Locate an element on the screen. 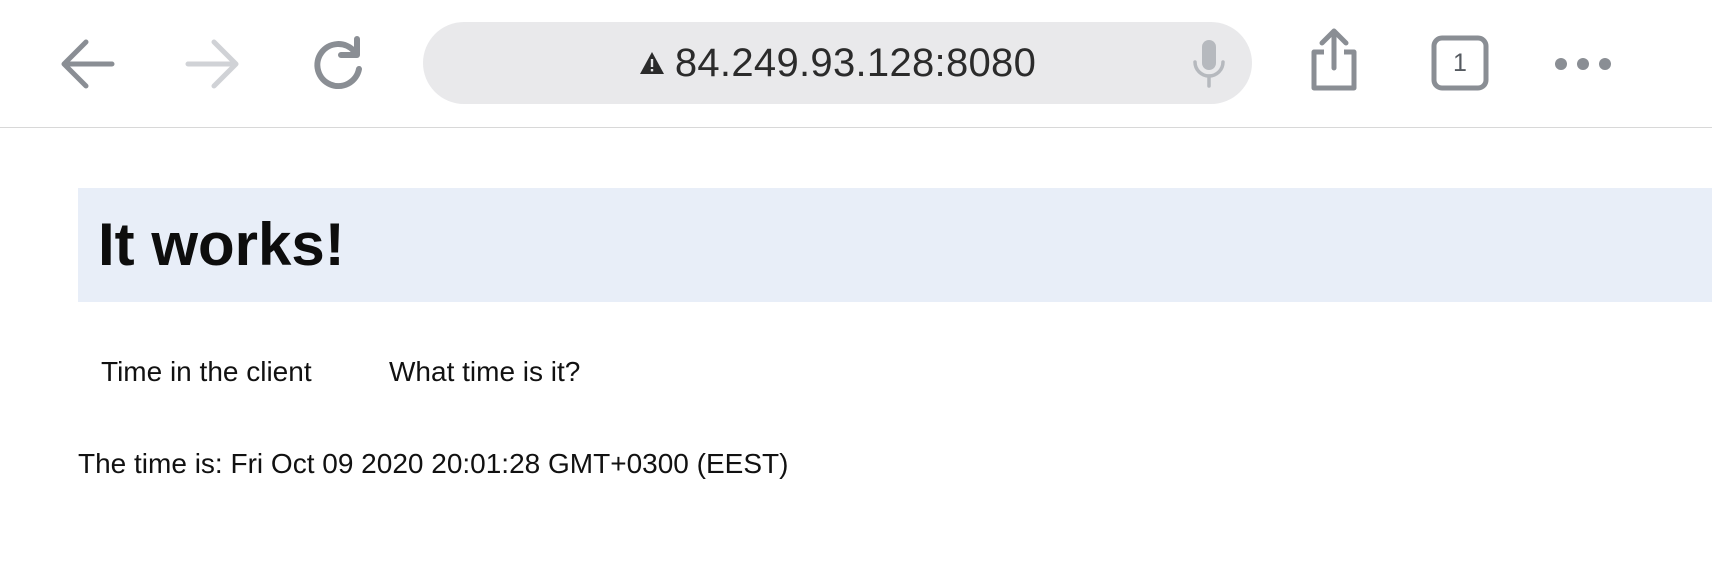 Image resolution: width=1712 pixels, height=563 pixels. reload-icon is located at coordinates (338, 63).